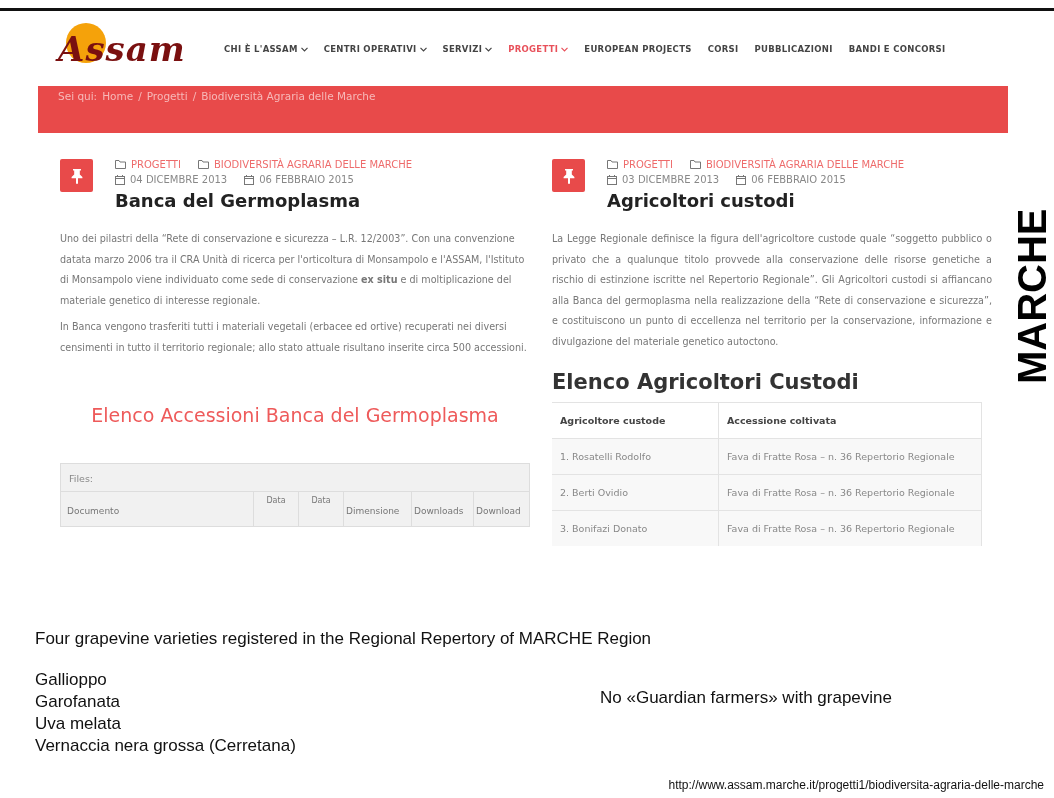 The height and width of the screenshot is (798, 1054). Describe the element at coordinates (772, 290) in the screenshot. I see `article-paragraph: La Legge Regionale definisce la figura dell'agricoltore custode quale “soggetto pubblico o privato che a qualunque titolo provvede alla conservazione delle risorse genetiche a rischio di estinzione iscritte nel Repertorio Regionale”. Gli Agricoltori custodi si affiancano alla Banca del germoplasma nella realizzazione della “Rete di conservazione e sicurezza”, e costituiscono un punto di eccellenza nel territorio per la conservazione, informazione e divulgazione del materiale genetico autoctono.` at that location.